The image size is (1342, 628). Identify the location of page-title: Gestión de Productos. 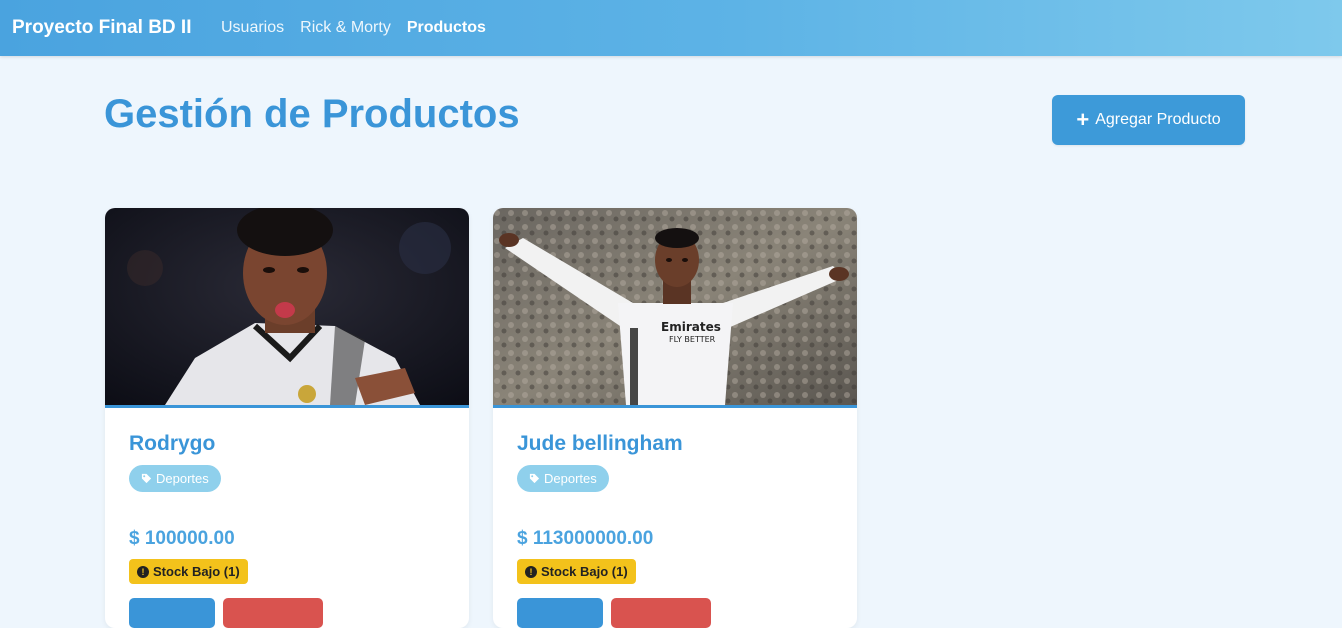
(312, 114).